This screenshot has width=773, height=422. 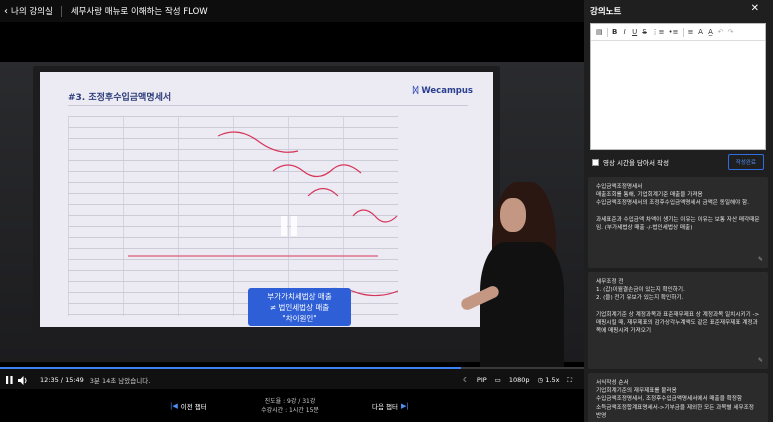 I want to click on handwritten-annotations, so click(x=263, y=214).